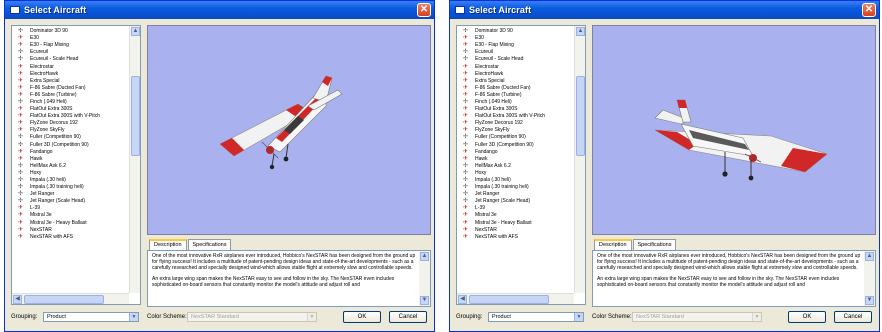 This screenshot has width=882, height=332. What do you see at coordinates (41, 215) in the screenshot?
I see `list-item-label: Mistral 3e` at bounding box center [41, 215].